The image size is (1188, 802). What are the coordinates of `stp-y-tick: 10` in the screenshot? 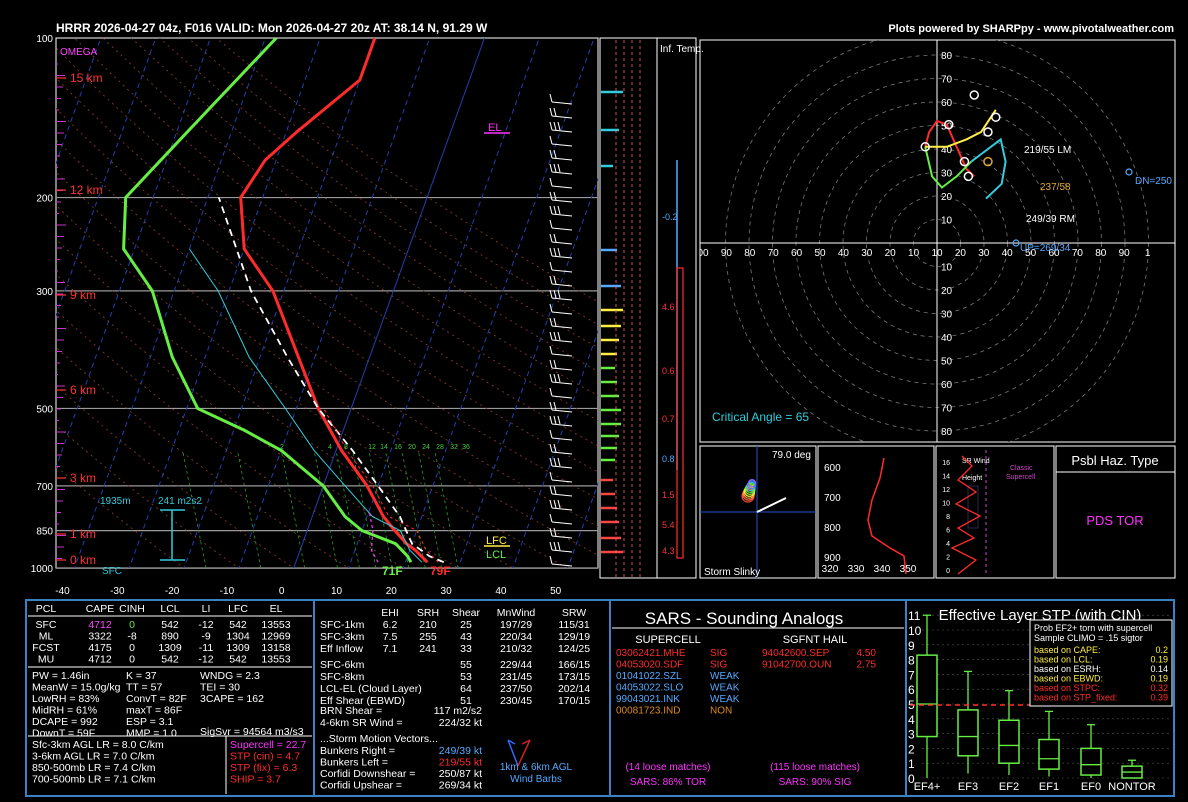 It's located at (915, 631).